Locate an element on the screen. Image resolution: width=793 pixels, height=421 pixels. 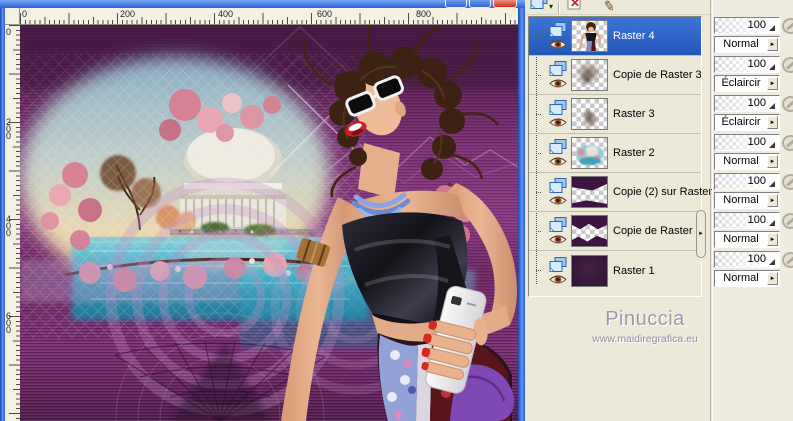
layer-controls-copie-de-raster3: 100 Éclaircir ► is located at coordinates (753, 74).